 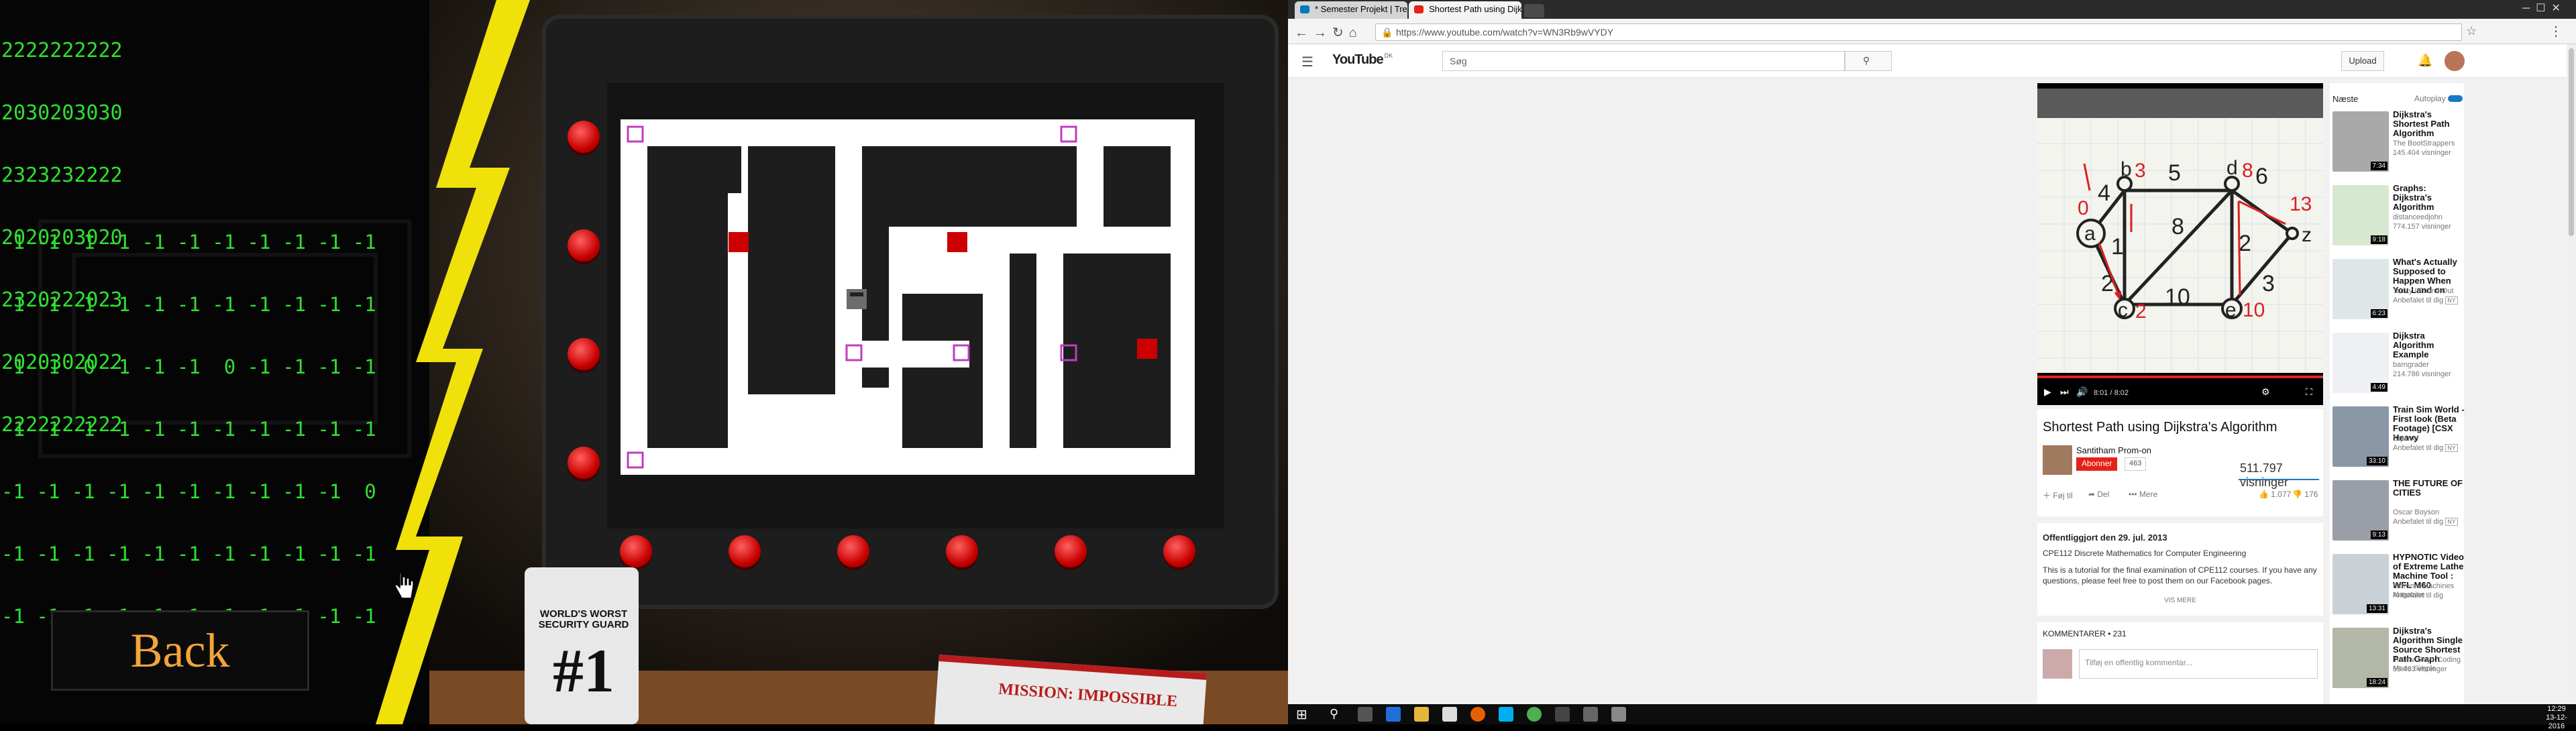 What do you see at coordinates (2411, 365) in the screenshot?
I see `recommendation-channel: barngrader` at bounding box center [2411, 365].